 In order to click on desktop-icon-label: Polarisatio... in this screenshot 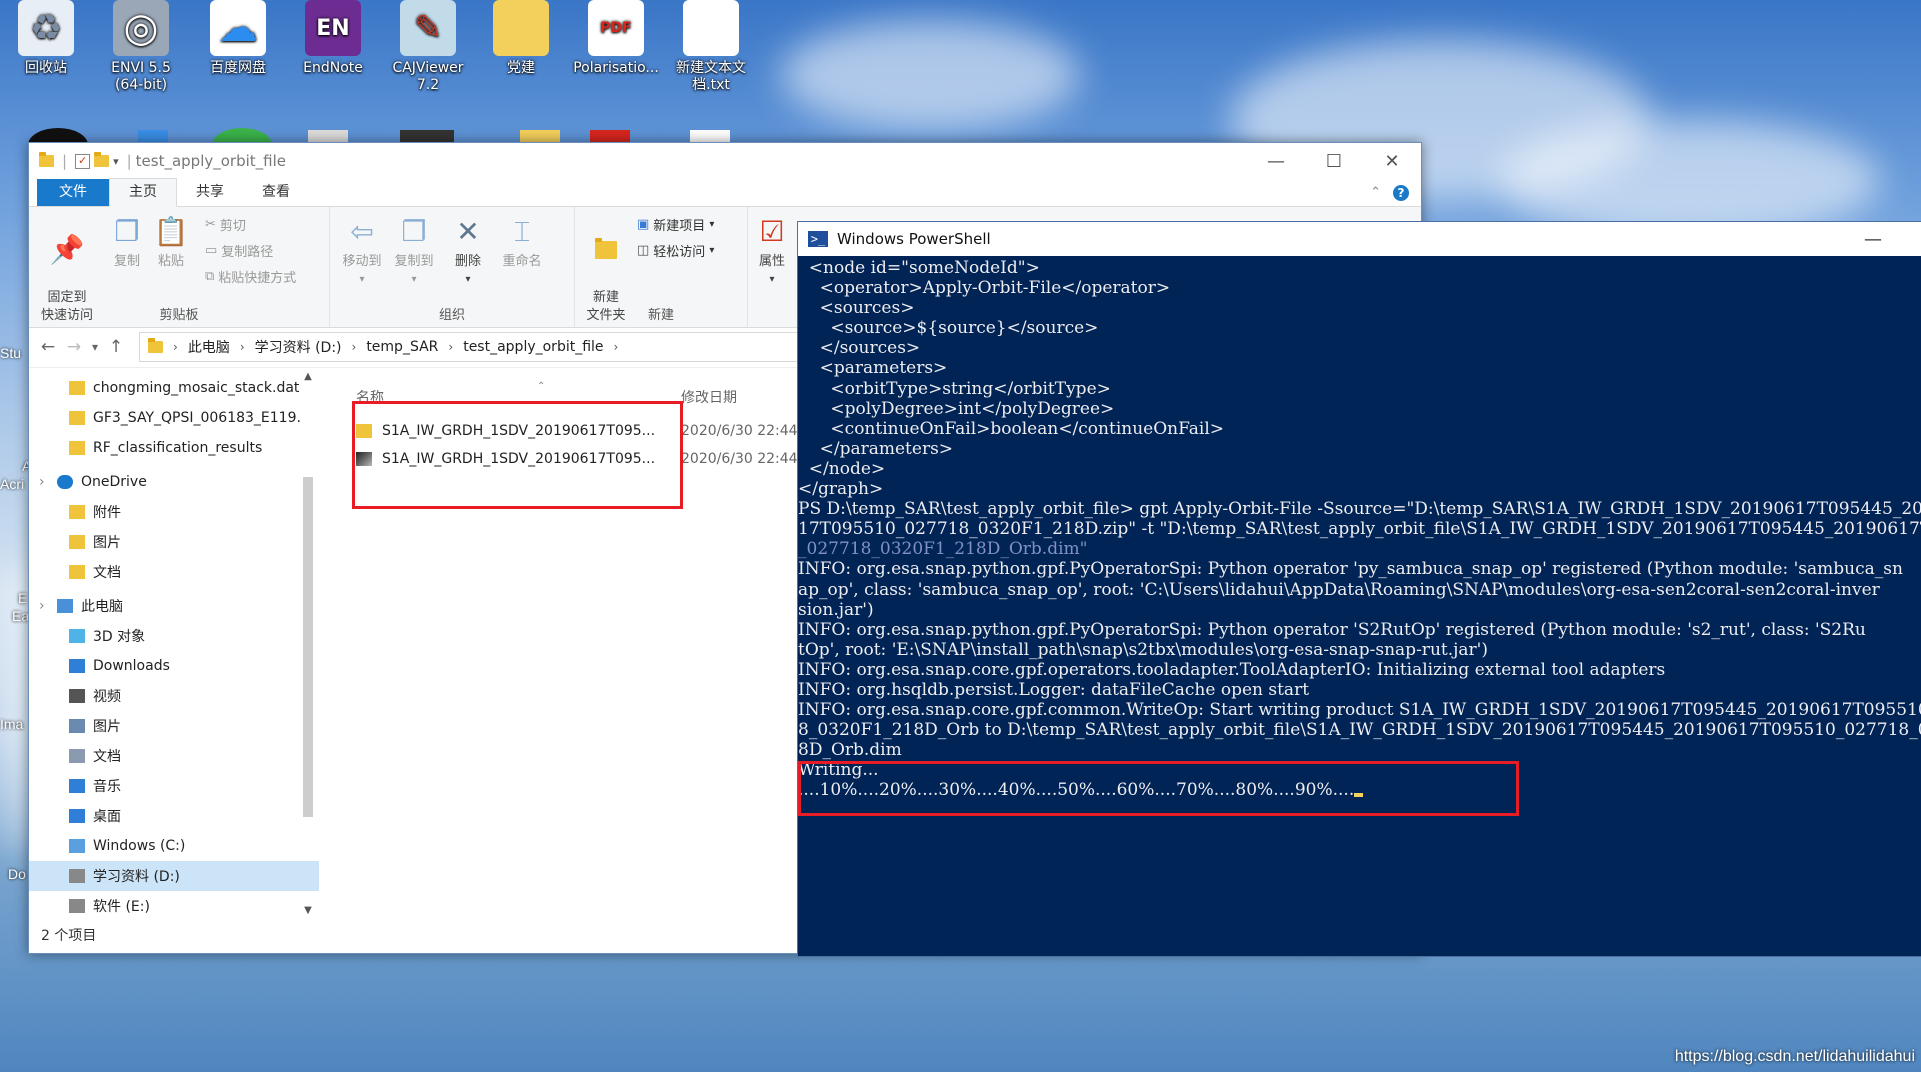, I will do `click(616, 68)`.